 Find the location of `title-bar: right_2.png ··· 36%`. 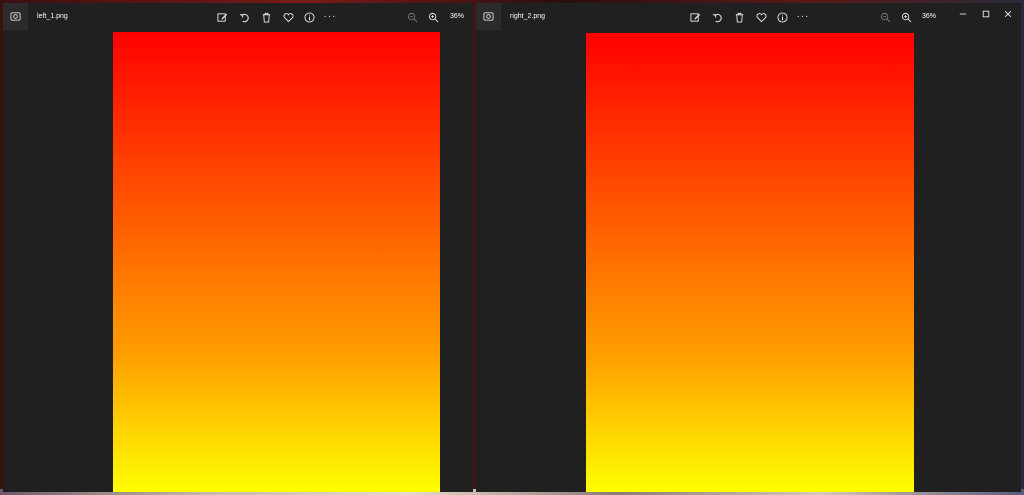

title-bar: right_2.png ··· 36% is located at coordinates (748, 17).